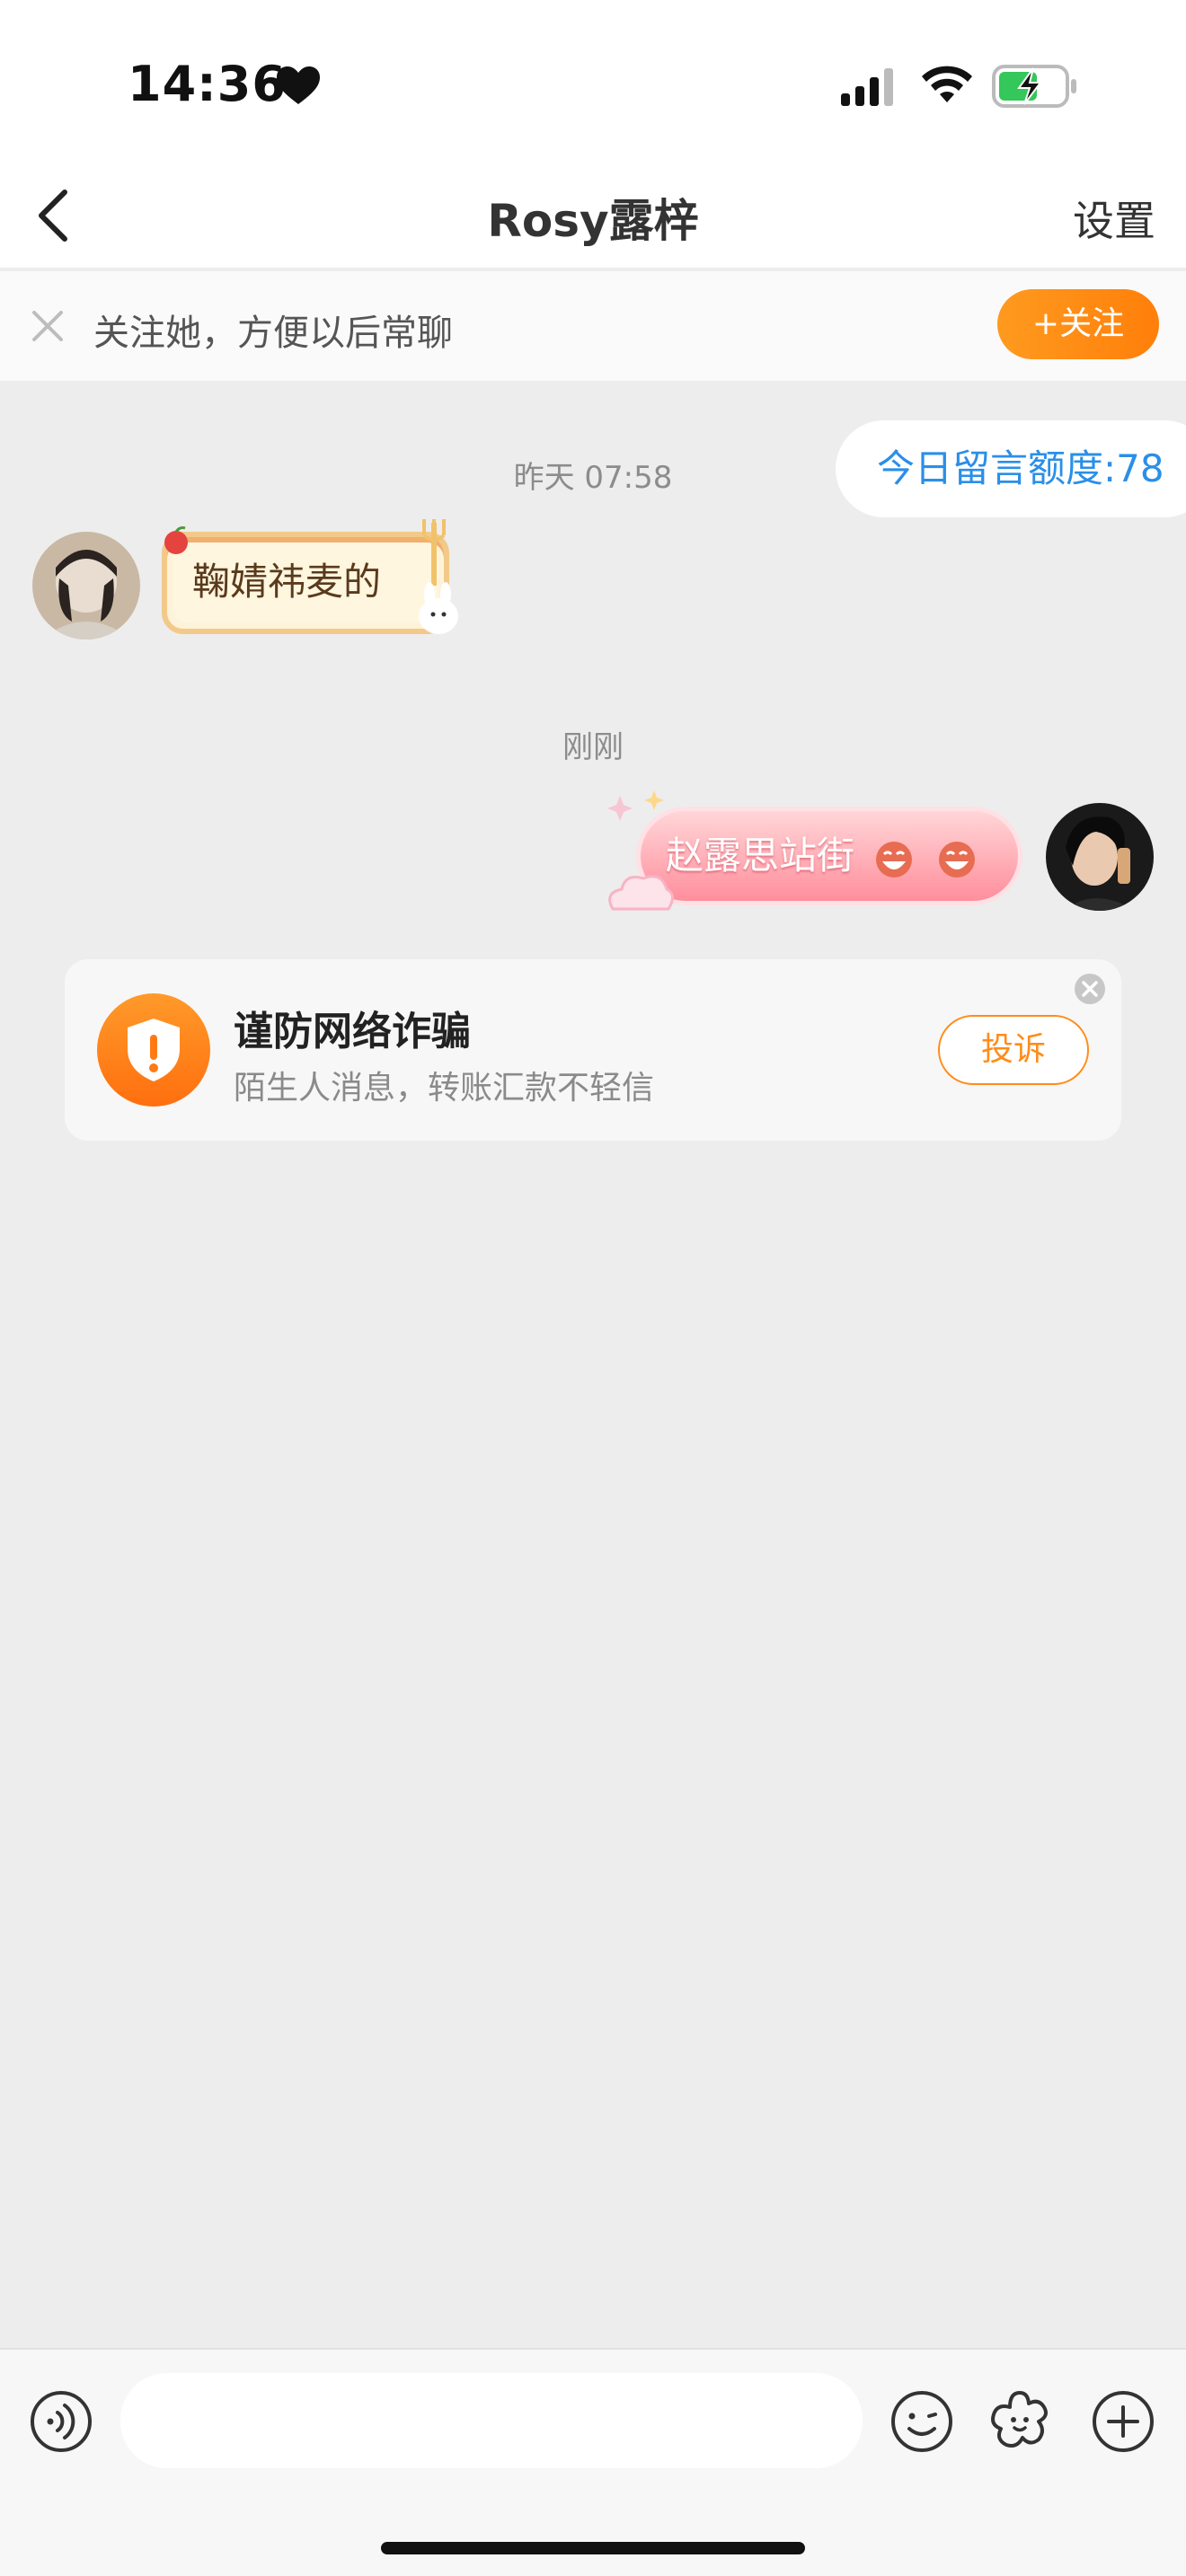 Image resolution: width=1186 pixels, height=2576 pixels. I want to click on signal-icon, so click(867, 87).